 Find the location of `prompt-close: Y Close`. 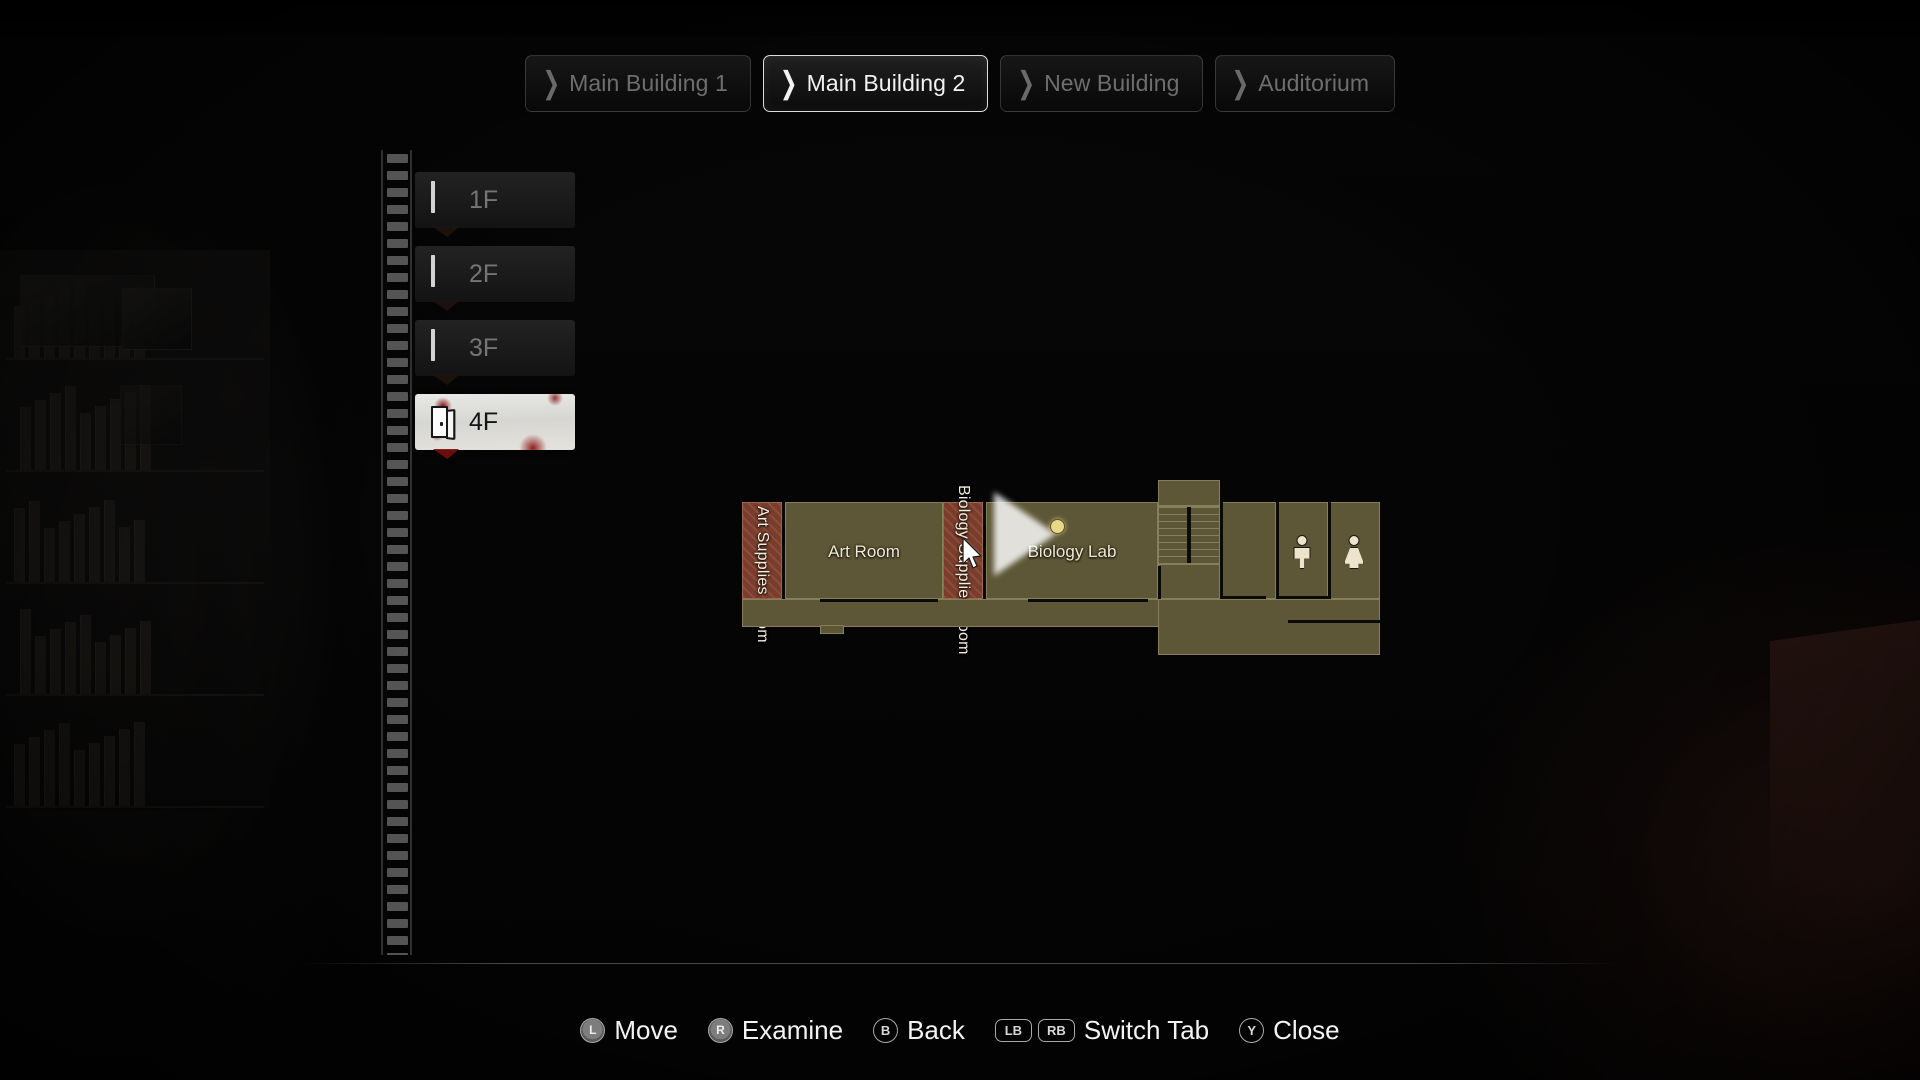

prompt-close: Y Close is located at coordinates (1289, 1030).